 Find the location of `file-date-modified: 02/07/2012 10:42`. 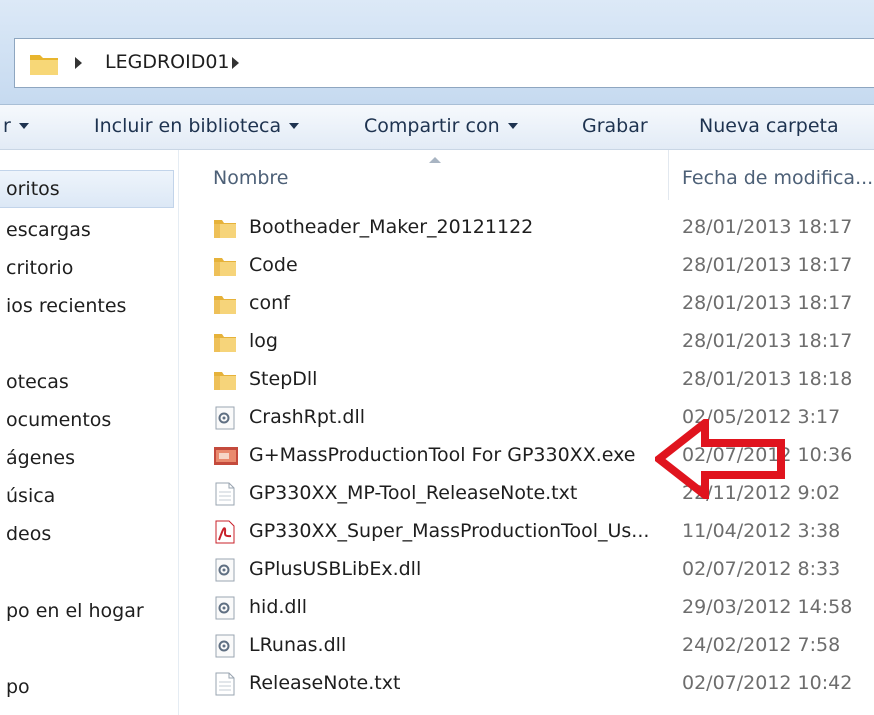

file-date-modified: 02/07/2012 10:42 is located at coordinates (767, 683).